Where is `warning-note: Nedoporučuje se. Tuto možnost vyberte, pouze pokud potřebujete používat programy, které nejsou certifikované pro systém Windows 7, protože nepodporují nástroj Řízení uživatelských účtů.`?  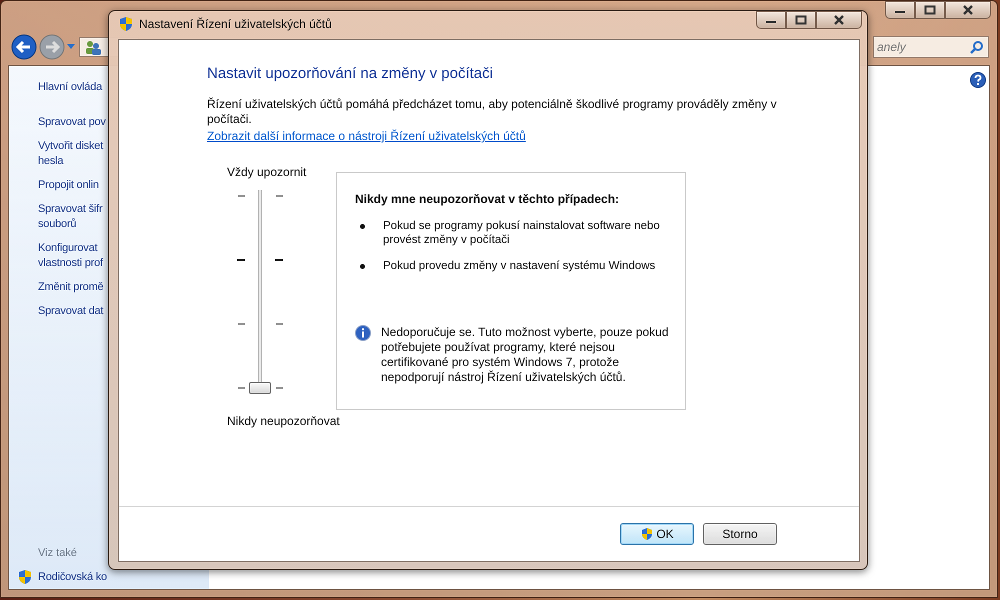
warning-note: Nedoporučuje se. Tuto možnost vyberte, pouze pokud potřebujete používat programy, které nejsou certifikované pro systém Windows 7, protože nepodporují nástroj Řízení uživatelských účtů. is located at coordinates (525, 355).